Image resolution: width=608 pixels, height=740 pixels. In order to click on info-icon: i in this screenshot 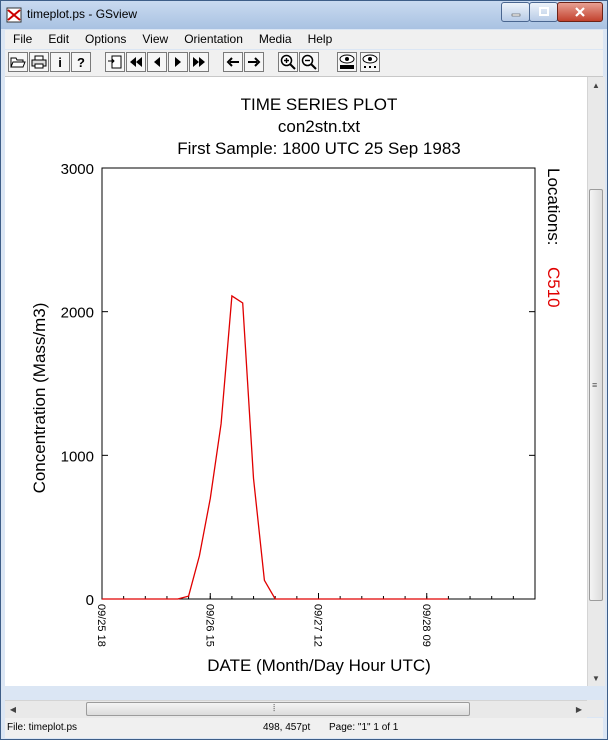, I will do `click(60, 62)`.